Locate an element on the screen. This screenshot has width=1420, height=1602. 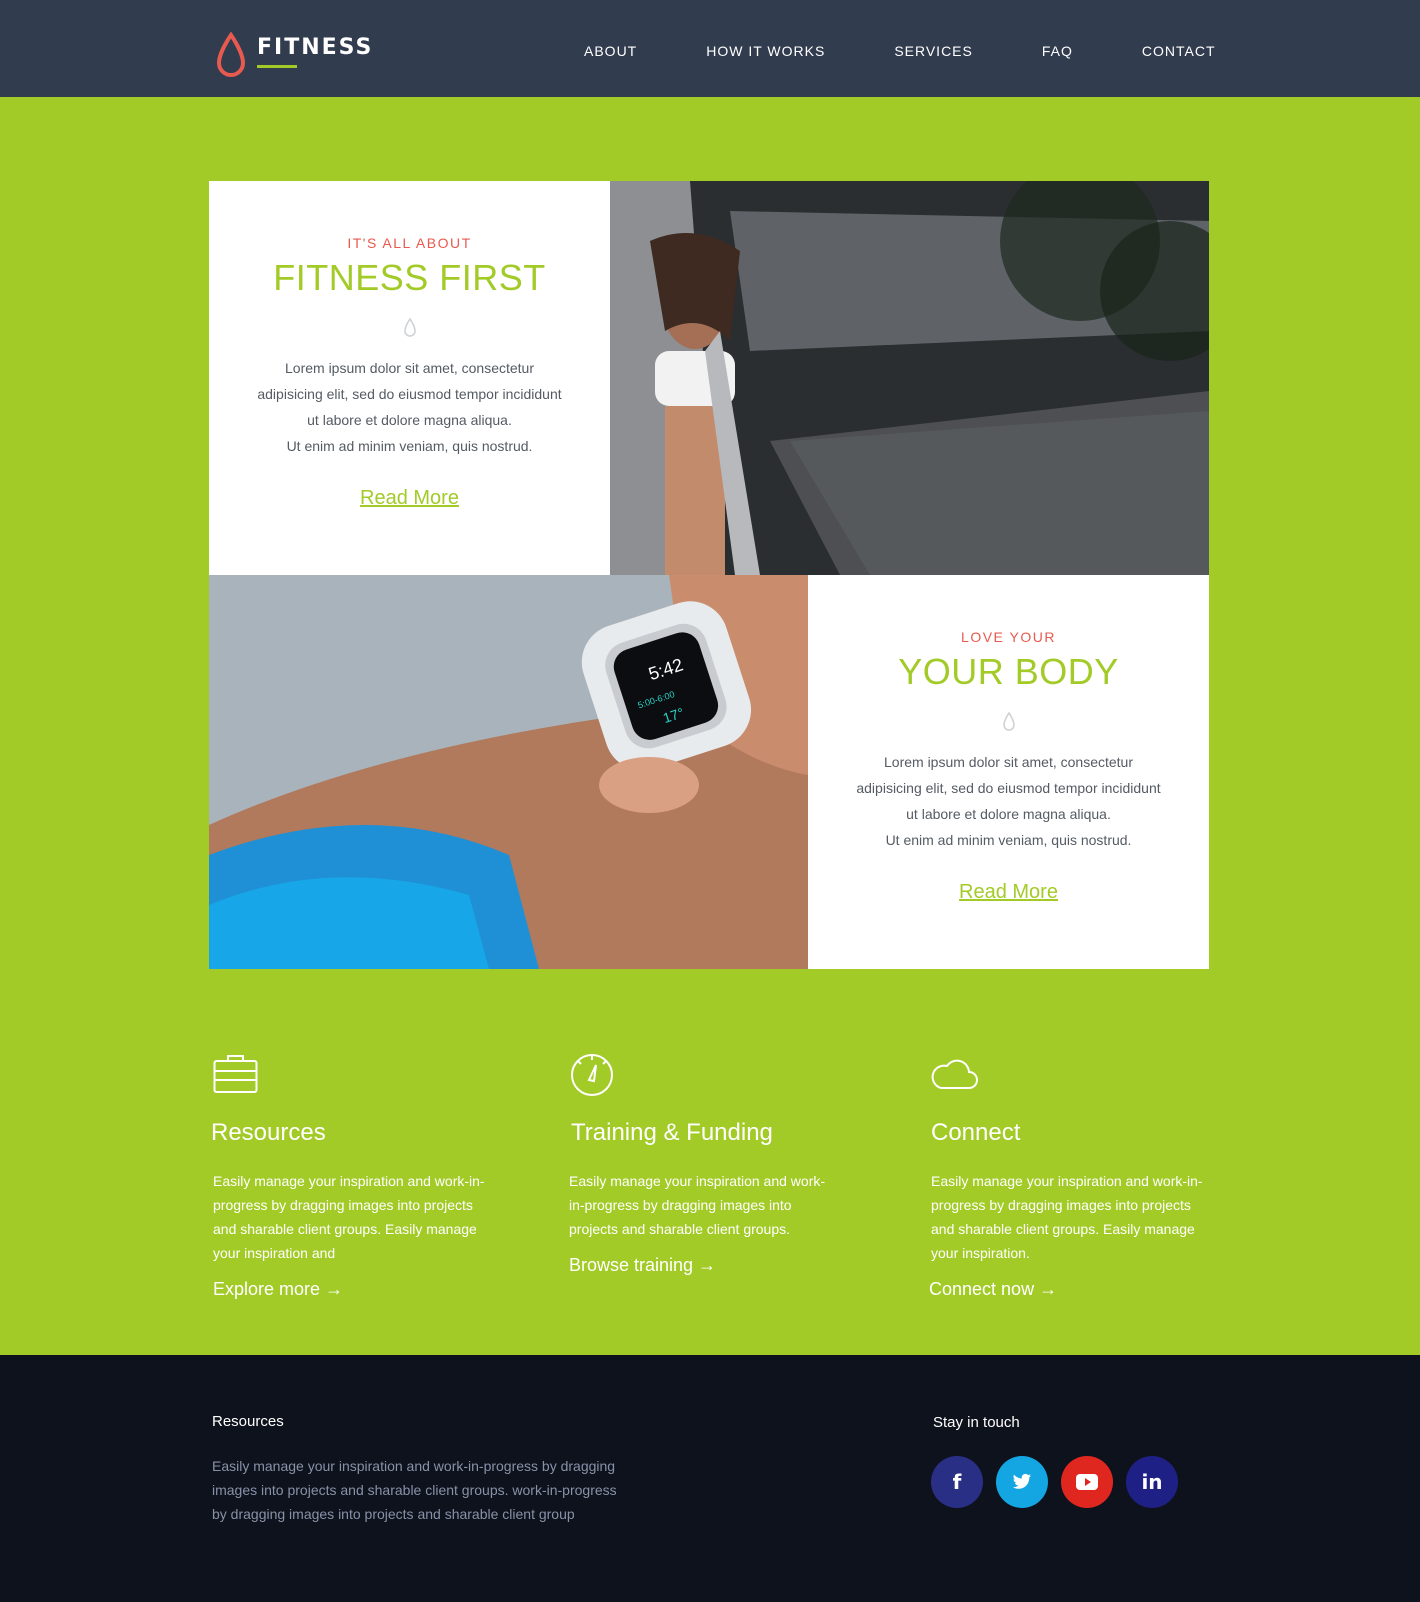
smartwatch-photo: 5:42 5:00-6:00 17° is located at coordinates (508, 772).